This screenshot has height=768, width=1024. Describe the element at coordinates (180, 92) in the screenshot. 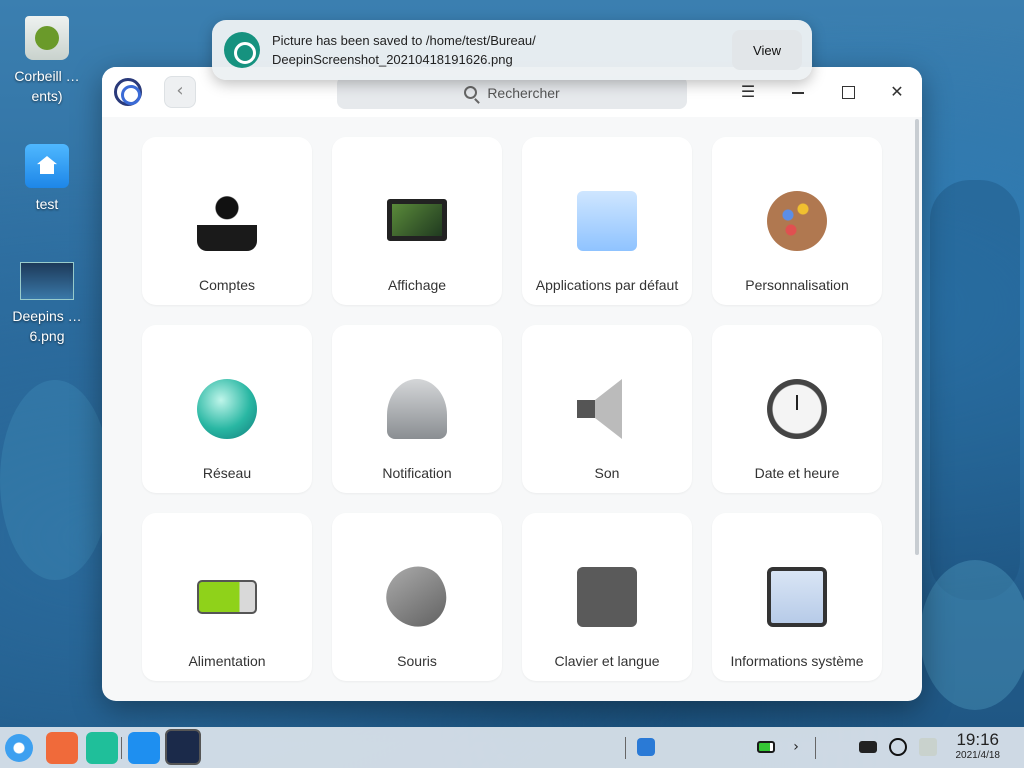

I see `back-button: ‹` at that location.